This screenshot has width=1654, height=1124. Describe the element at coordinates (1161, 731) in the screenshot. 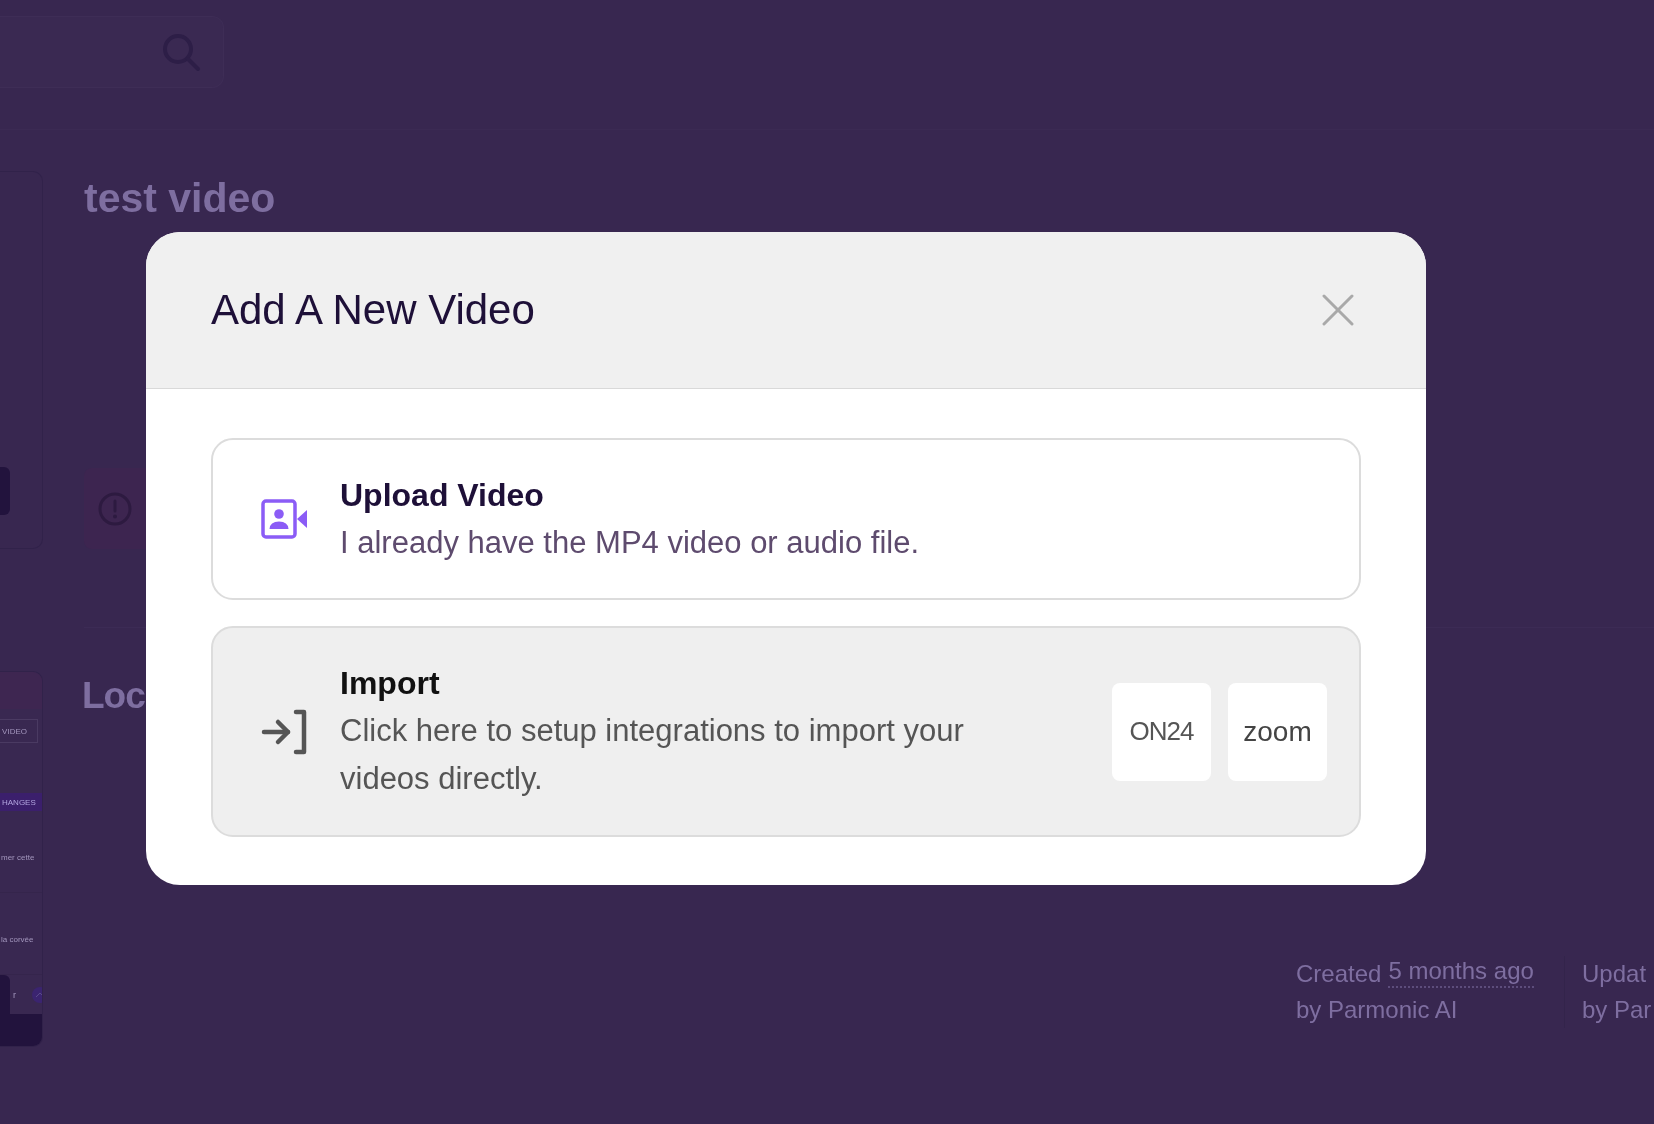

I see `logo-tile: ON24` at that location.